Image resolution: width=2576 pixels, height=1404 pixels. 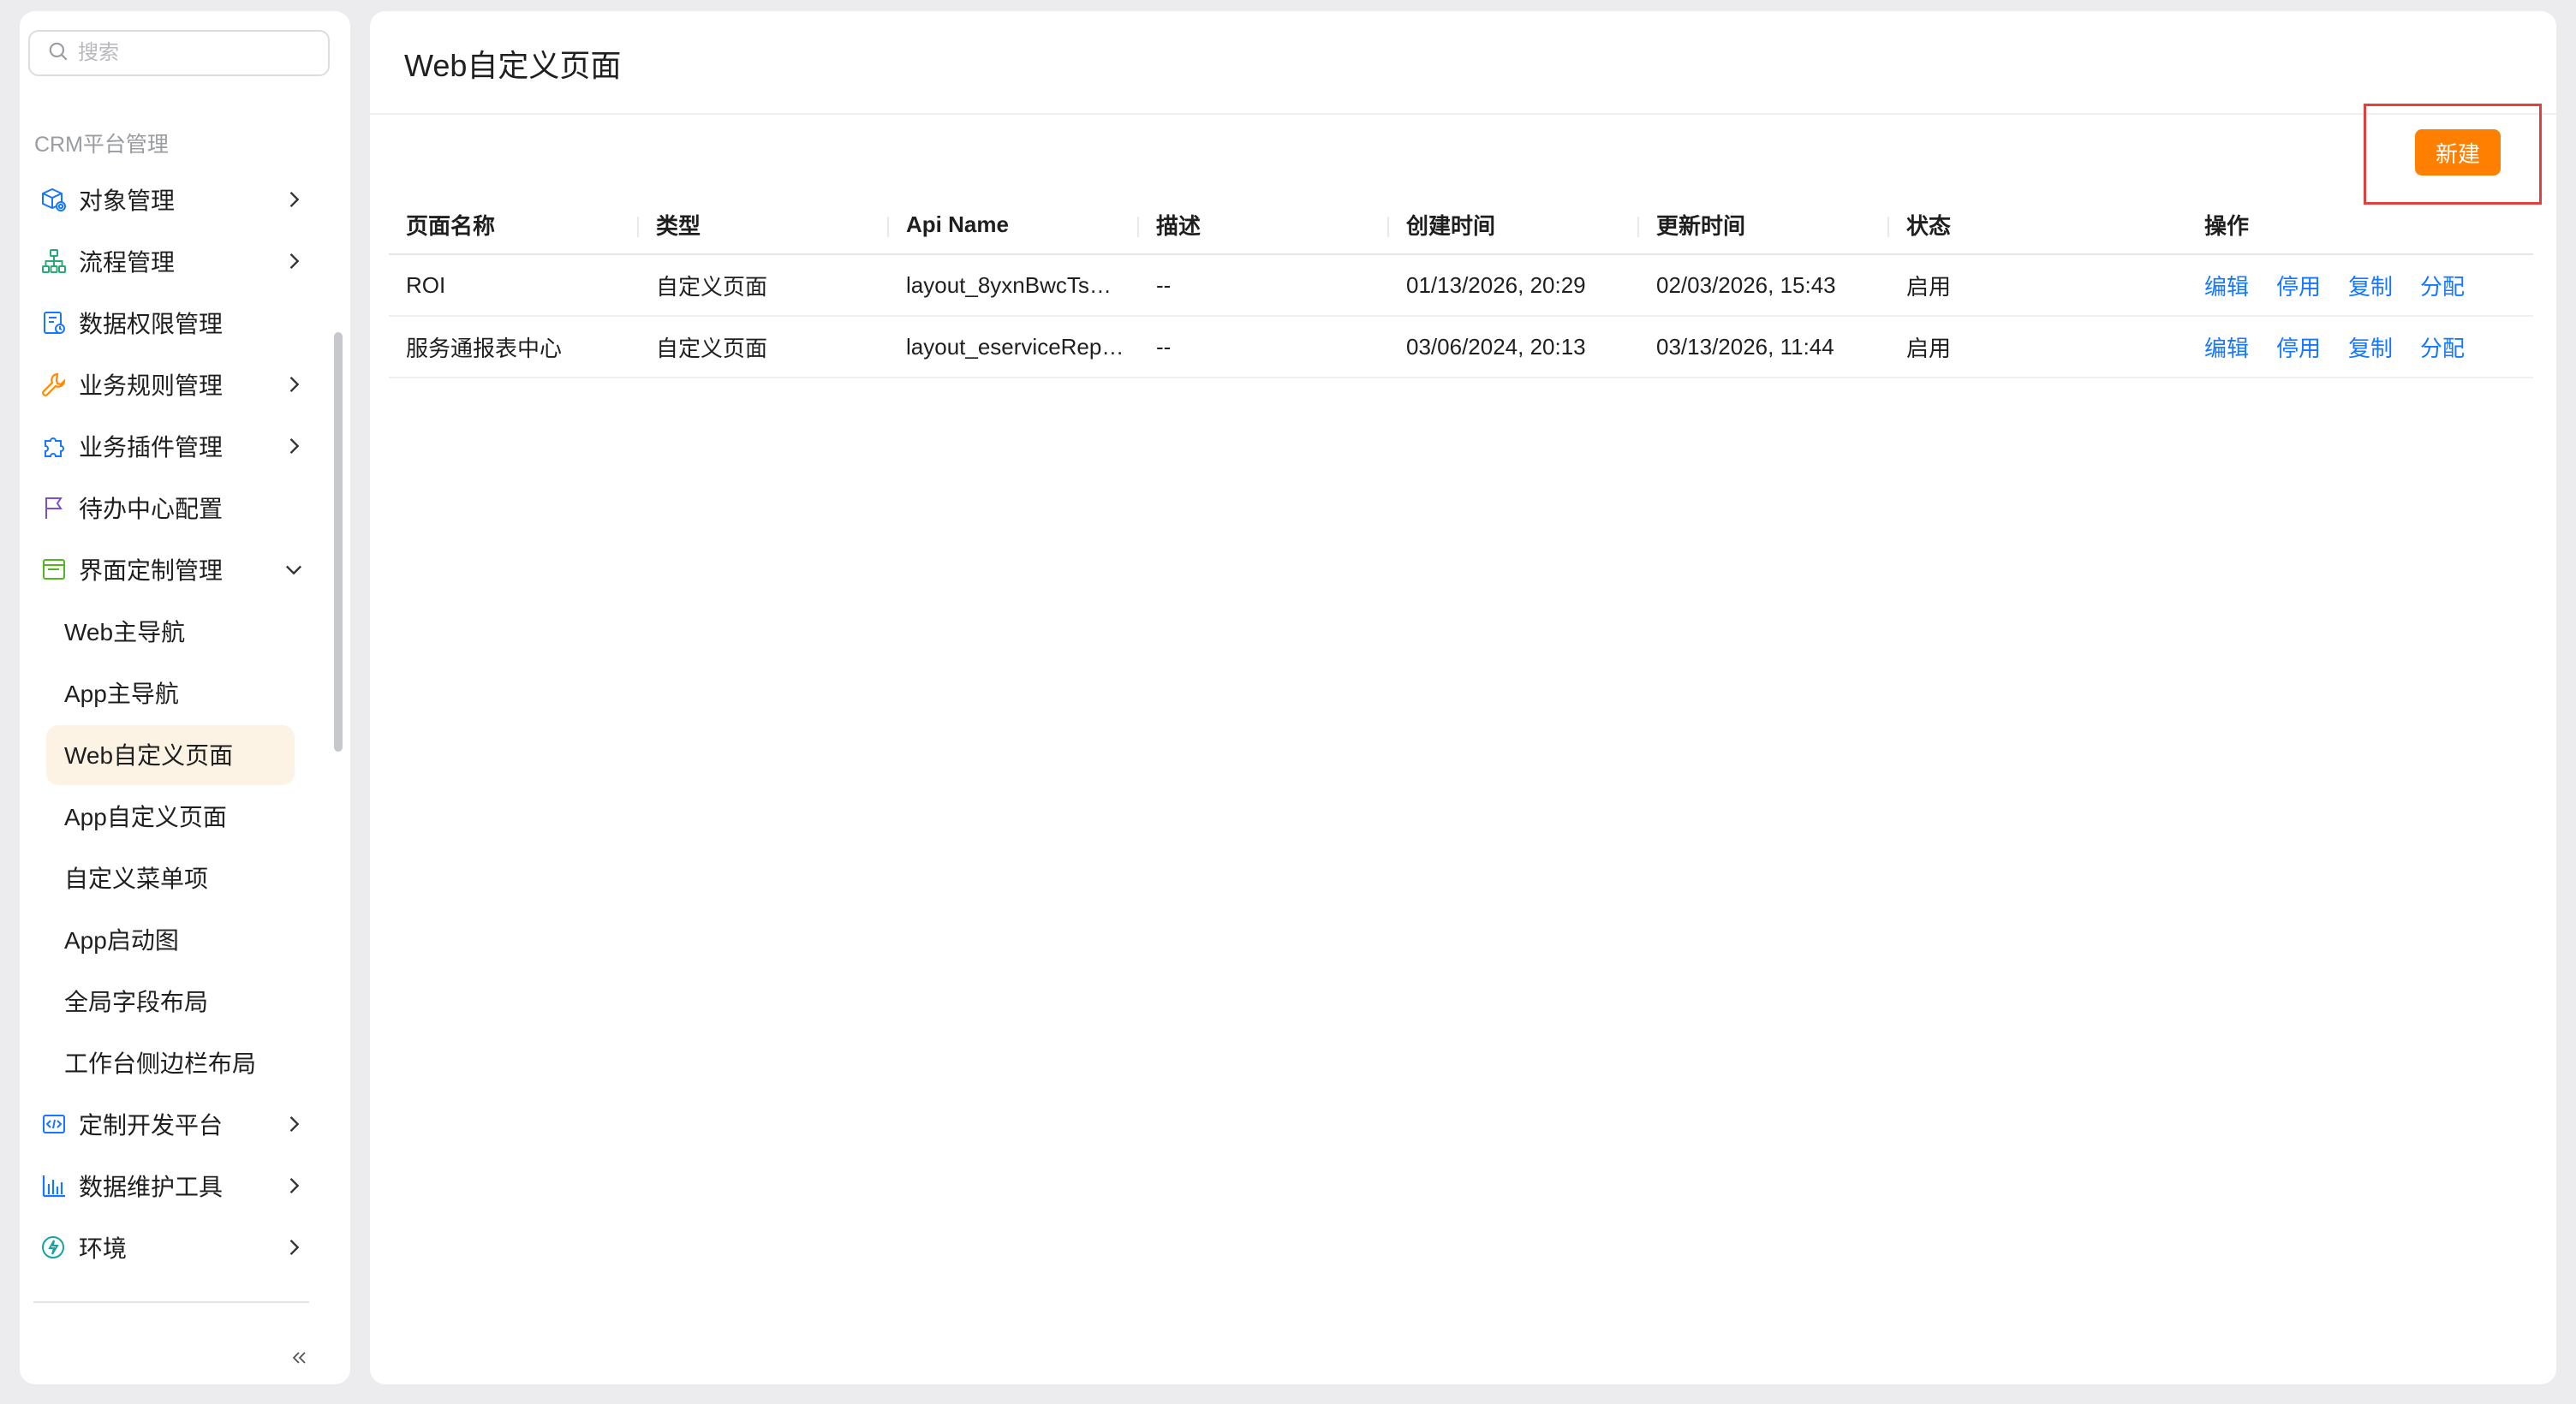 I want to click on sidebar-item-label: 业务规则管理, so click(x=151, y=385).